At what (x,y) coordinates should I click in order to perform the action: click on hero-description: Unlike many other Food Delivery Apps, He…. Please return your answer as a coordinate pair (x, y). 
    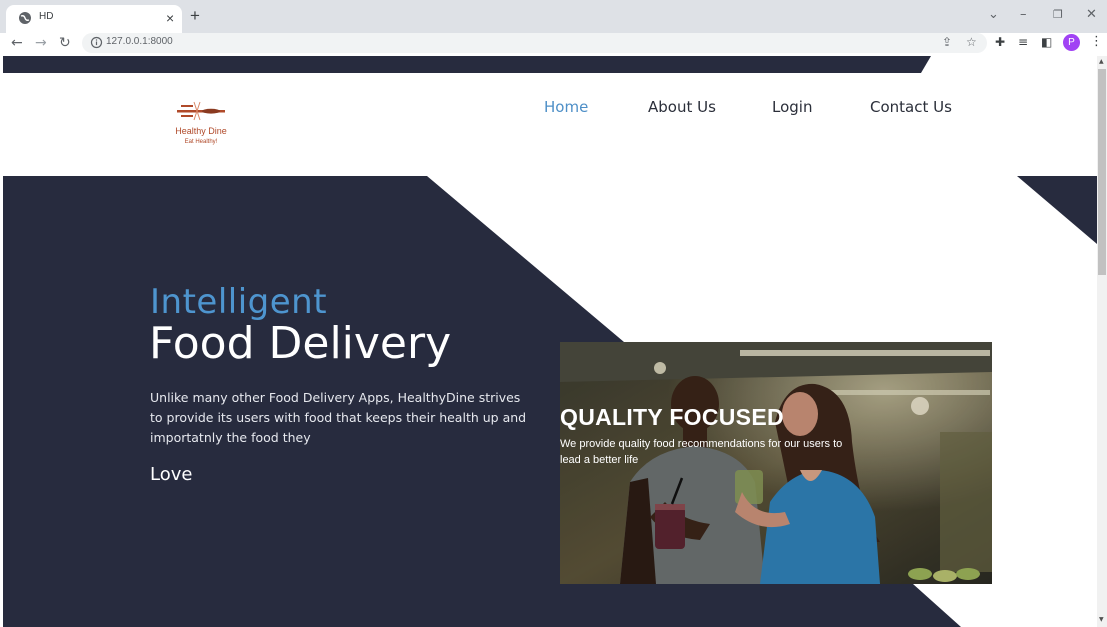
    Looking at the image, I should click on (338, 417).